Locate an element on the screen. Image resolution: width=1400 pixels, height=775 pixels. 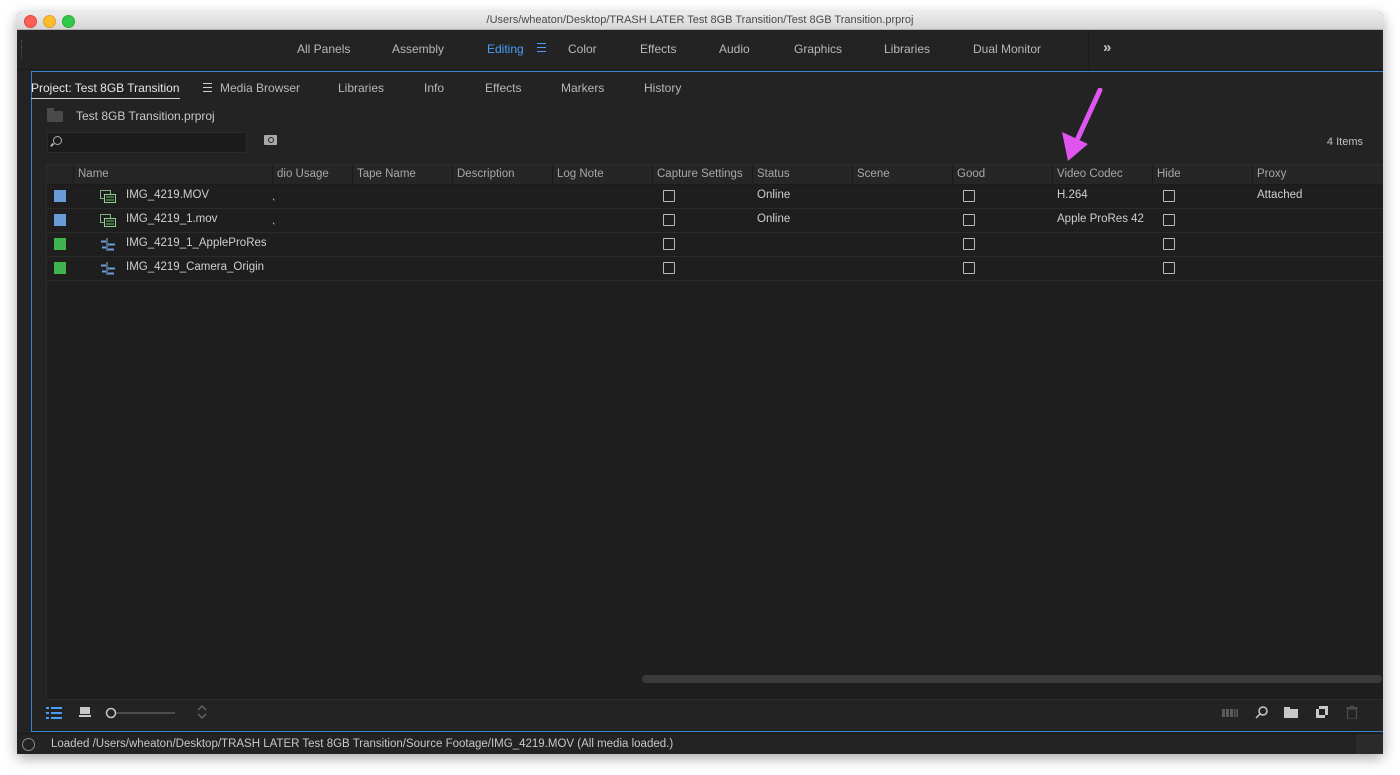
tab-history: History is located at coordinates (662, 88).